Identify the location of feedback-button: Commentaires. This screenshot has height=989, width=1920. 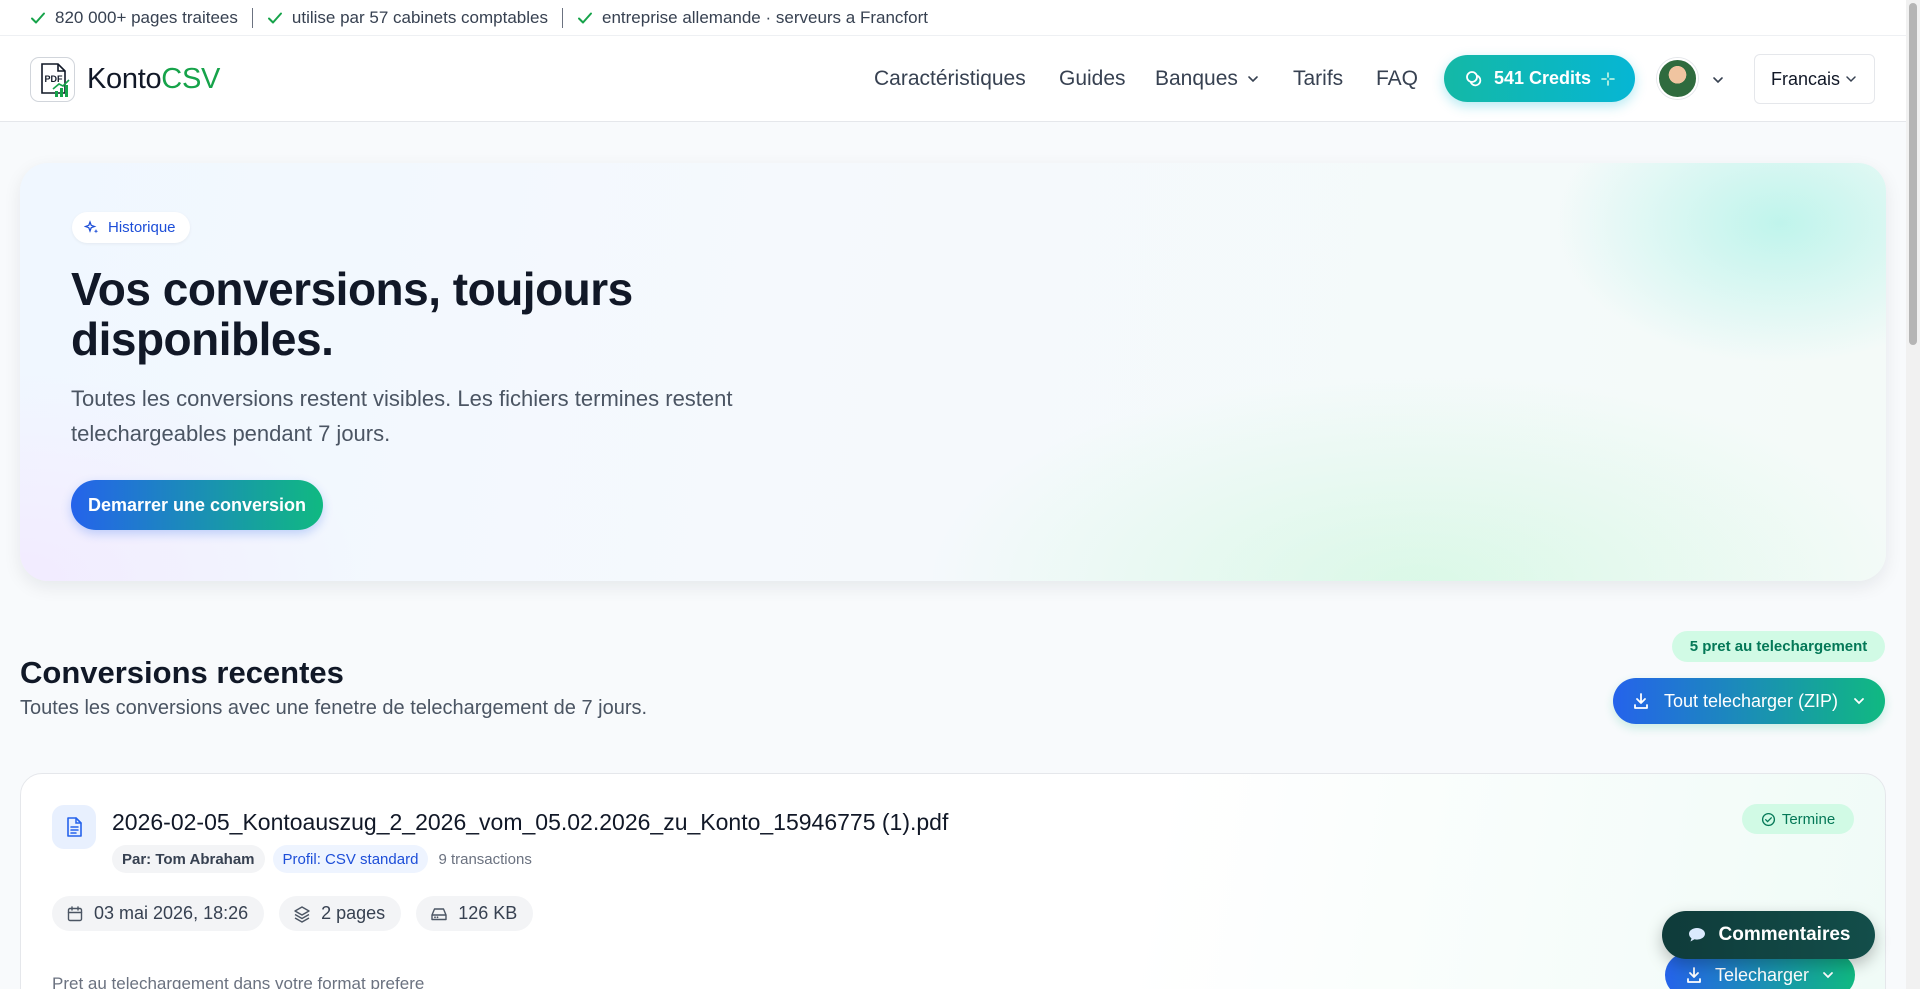
(1768, 935).